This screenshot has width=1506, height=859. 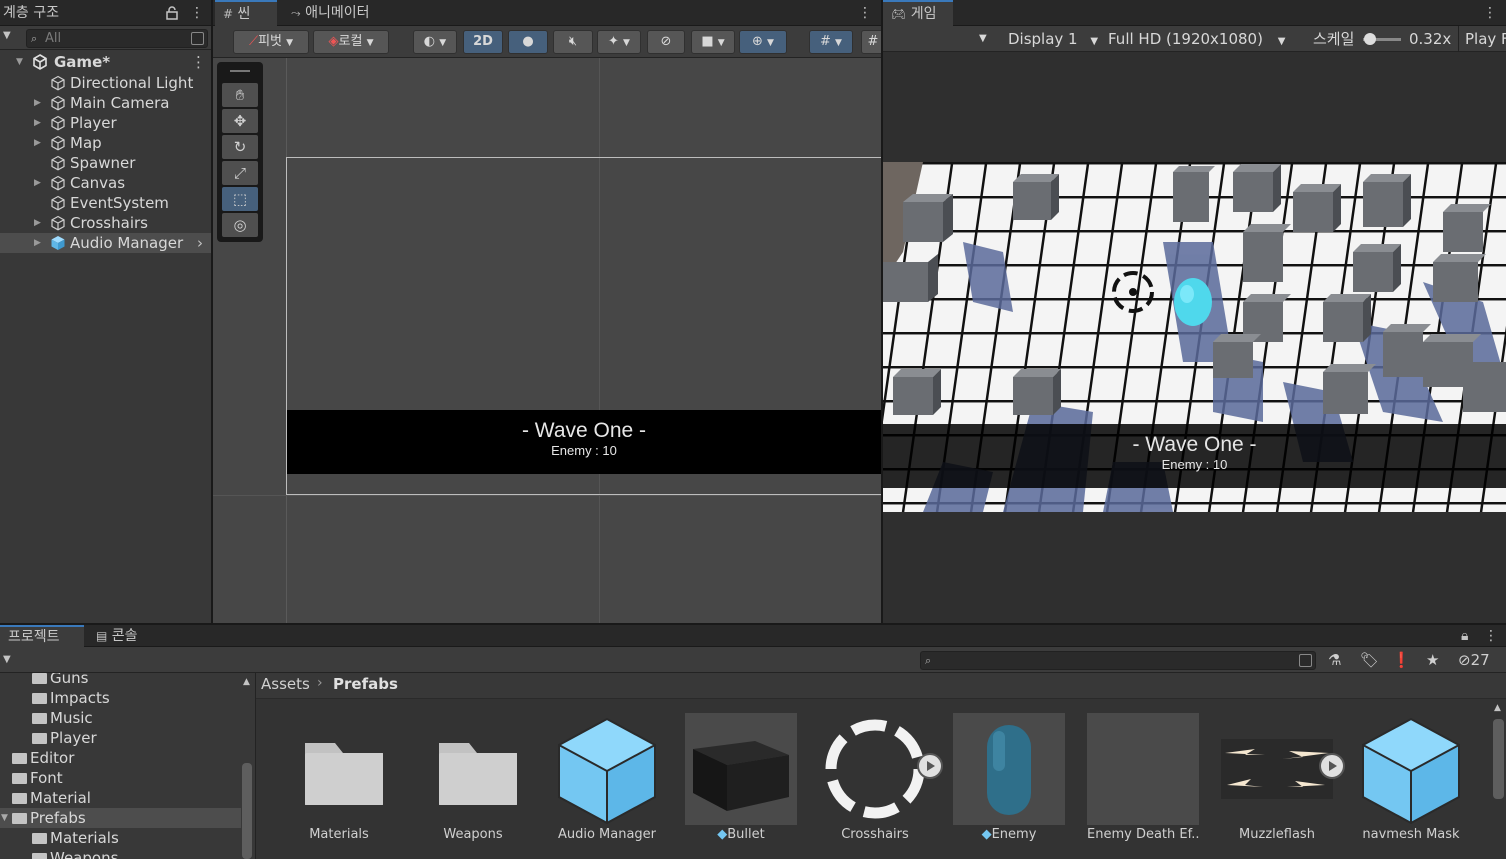 I want to click on resolution-dropdown: Full HD (1920x1080) ▼, so click(x=1196, y=40).